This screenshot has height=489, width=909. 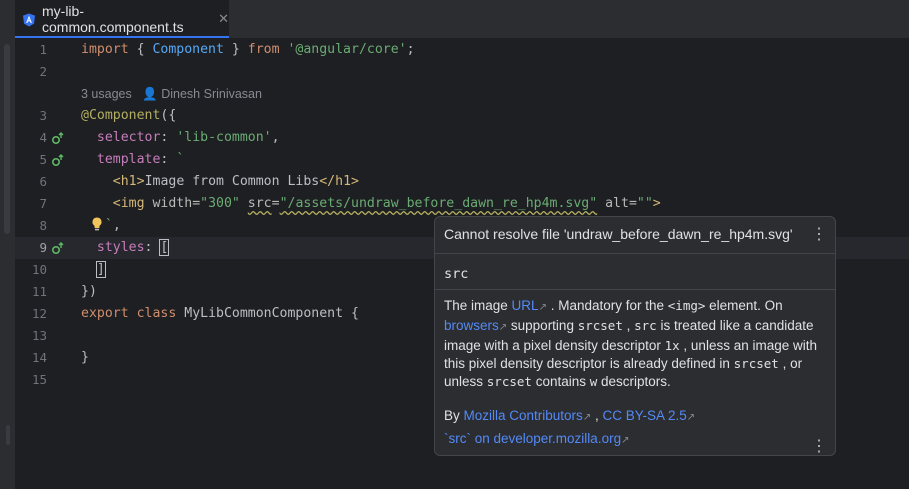 I want to click on tab-my-lib-common-component: my-lib-common.component.ts ✕, so click(x=122, y=19).